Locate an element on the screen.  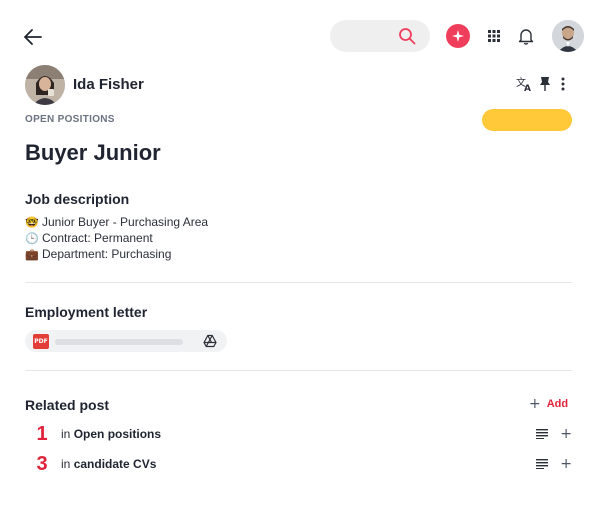
nerd-face-icon: 🤓 is located at coordinates (32, 222).